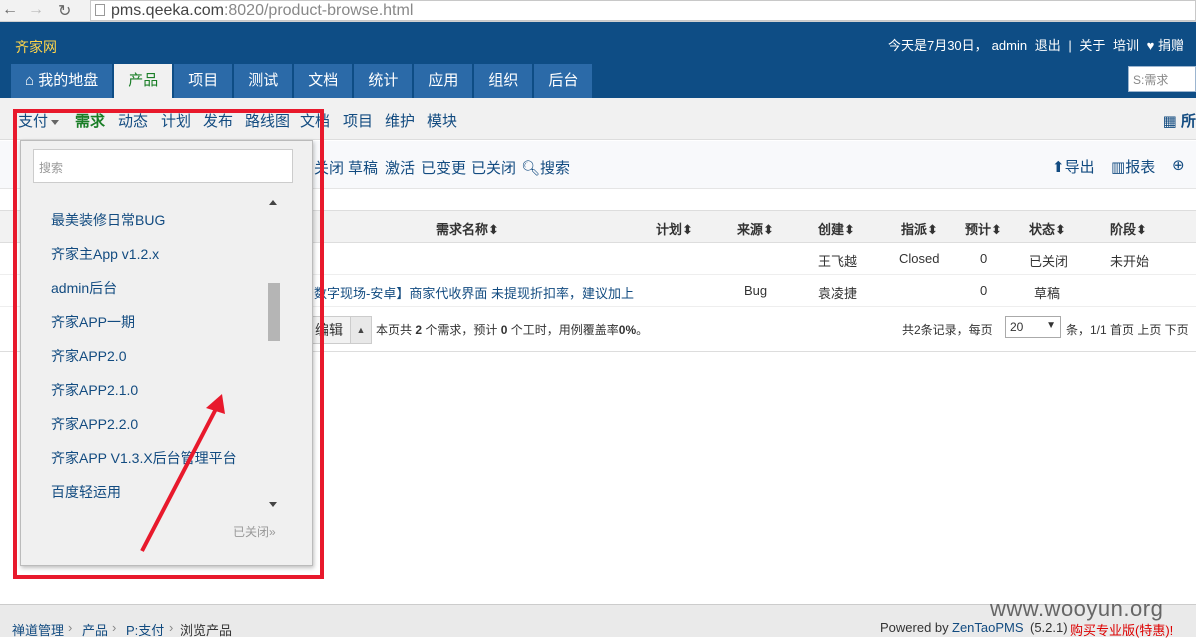 This screenshot has width=1196, height=639. What do you see at coordinates (914, 229) in the screenshot?
I see `col-assigned-label: 指派` at bounding box center [914, 229].